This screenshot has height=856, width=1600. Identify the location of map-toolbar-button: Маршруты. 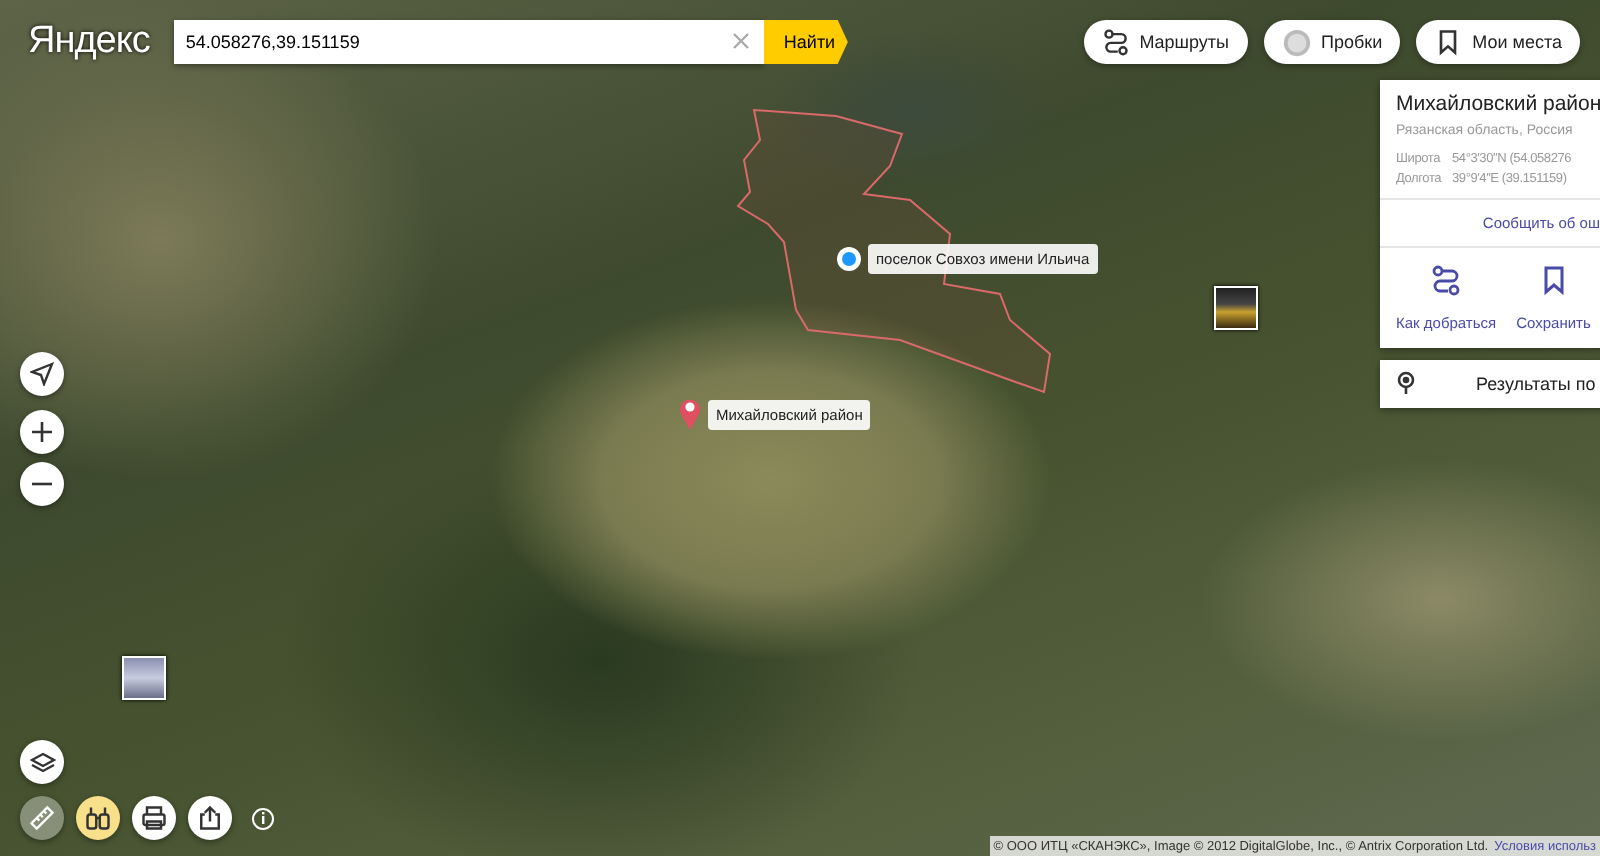
(1165, 42).